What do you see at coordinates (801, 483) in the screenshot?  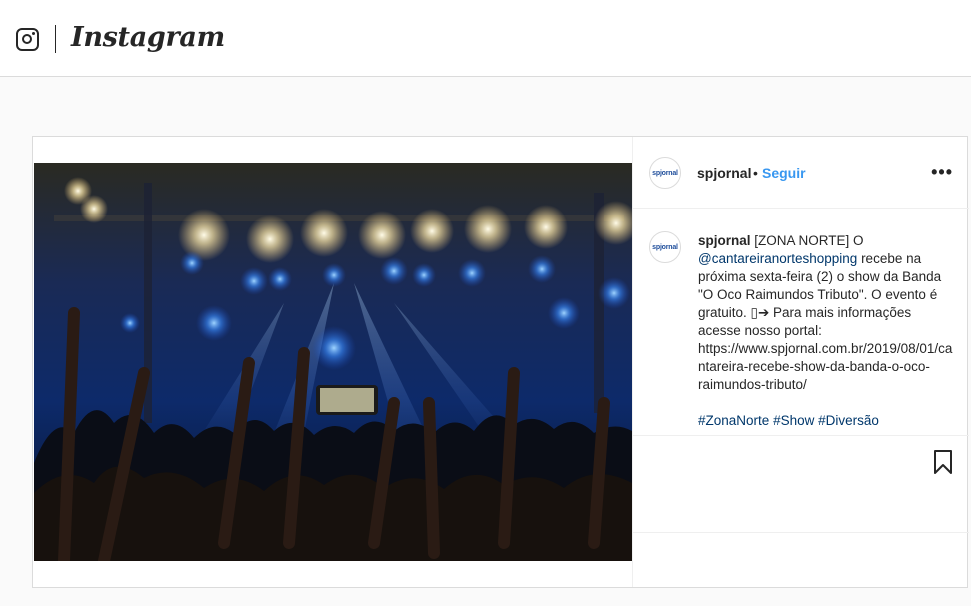 I see `post-actions` at bounding box center [801, 483].